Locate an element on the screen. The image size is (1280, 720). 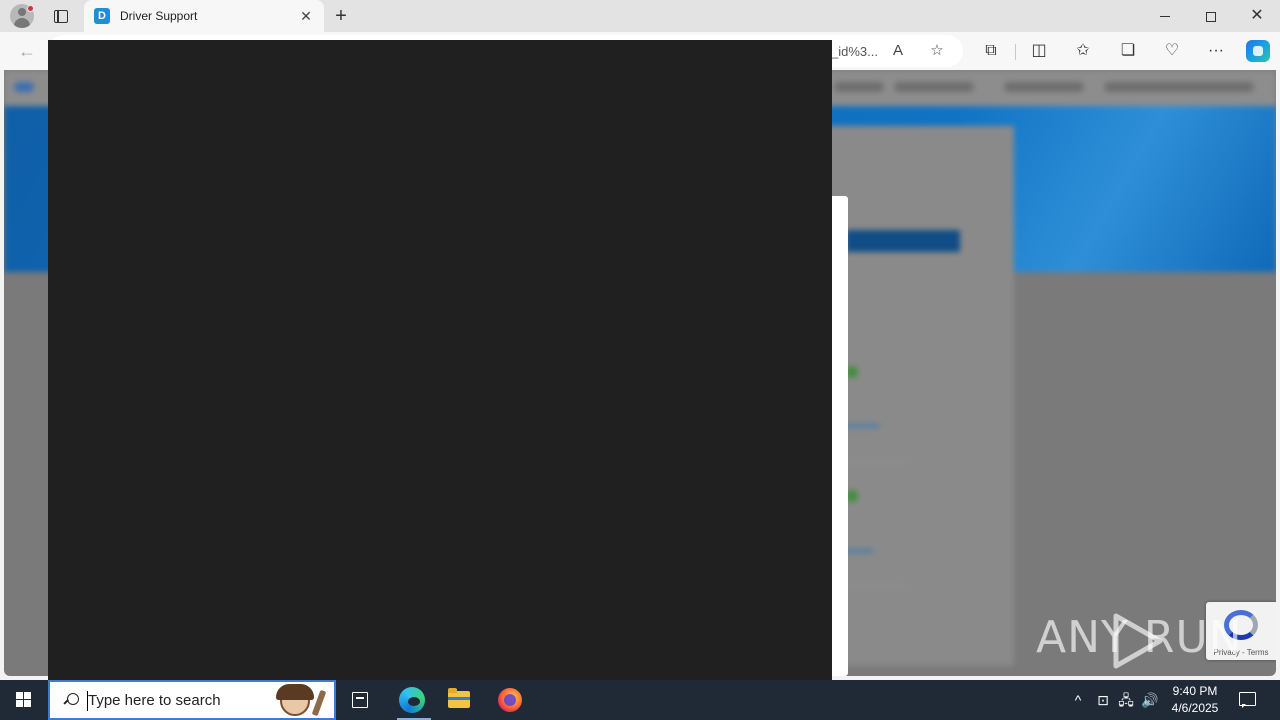
meet-now-icon: ⊡ is located at coordinates (1103, 700).